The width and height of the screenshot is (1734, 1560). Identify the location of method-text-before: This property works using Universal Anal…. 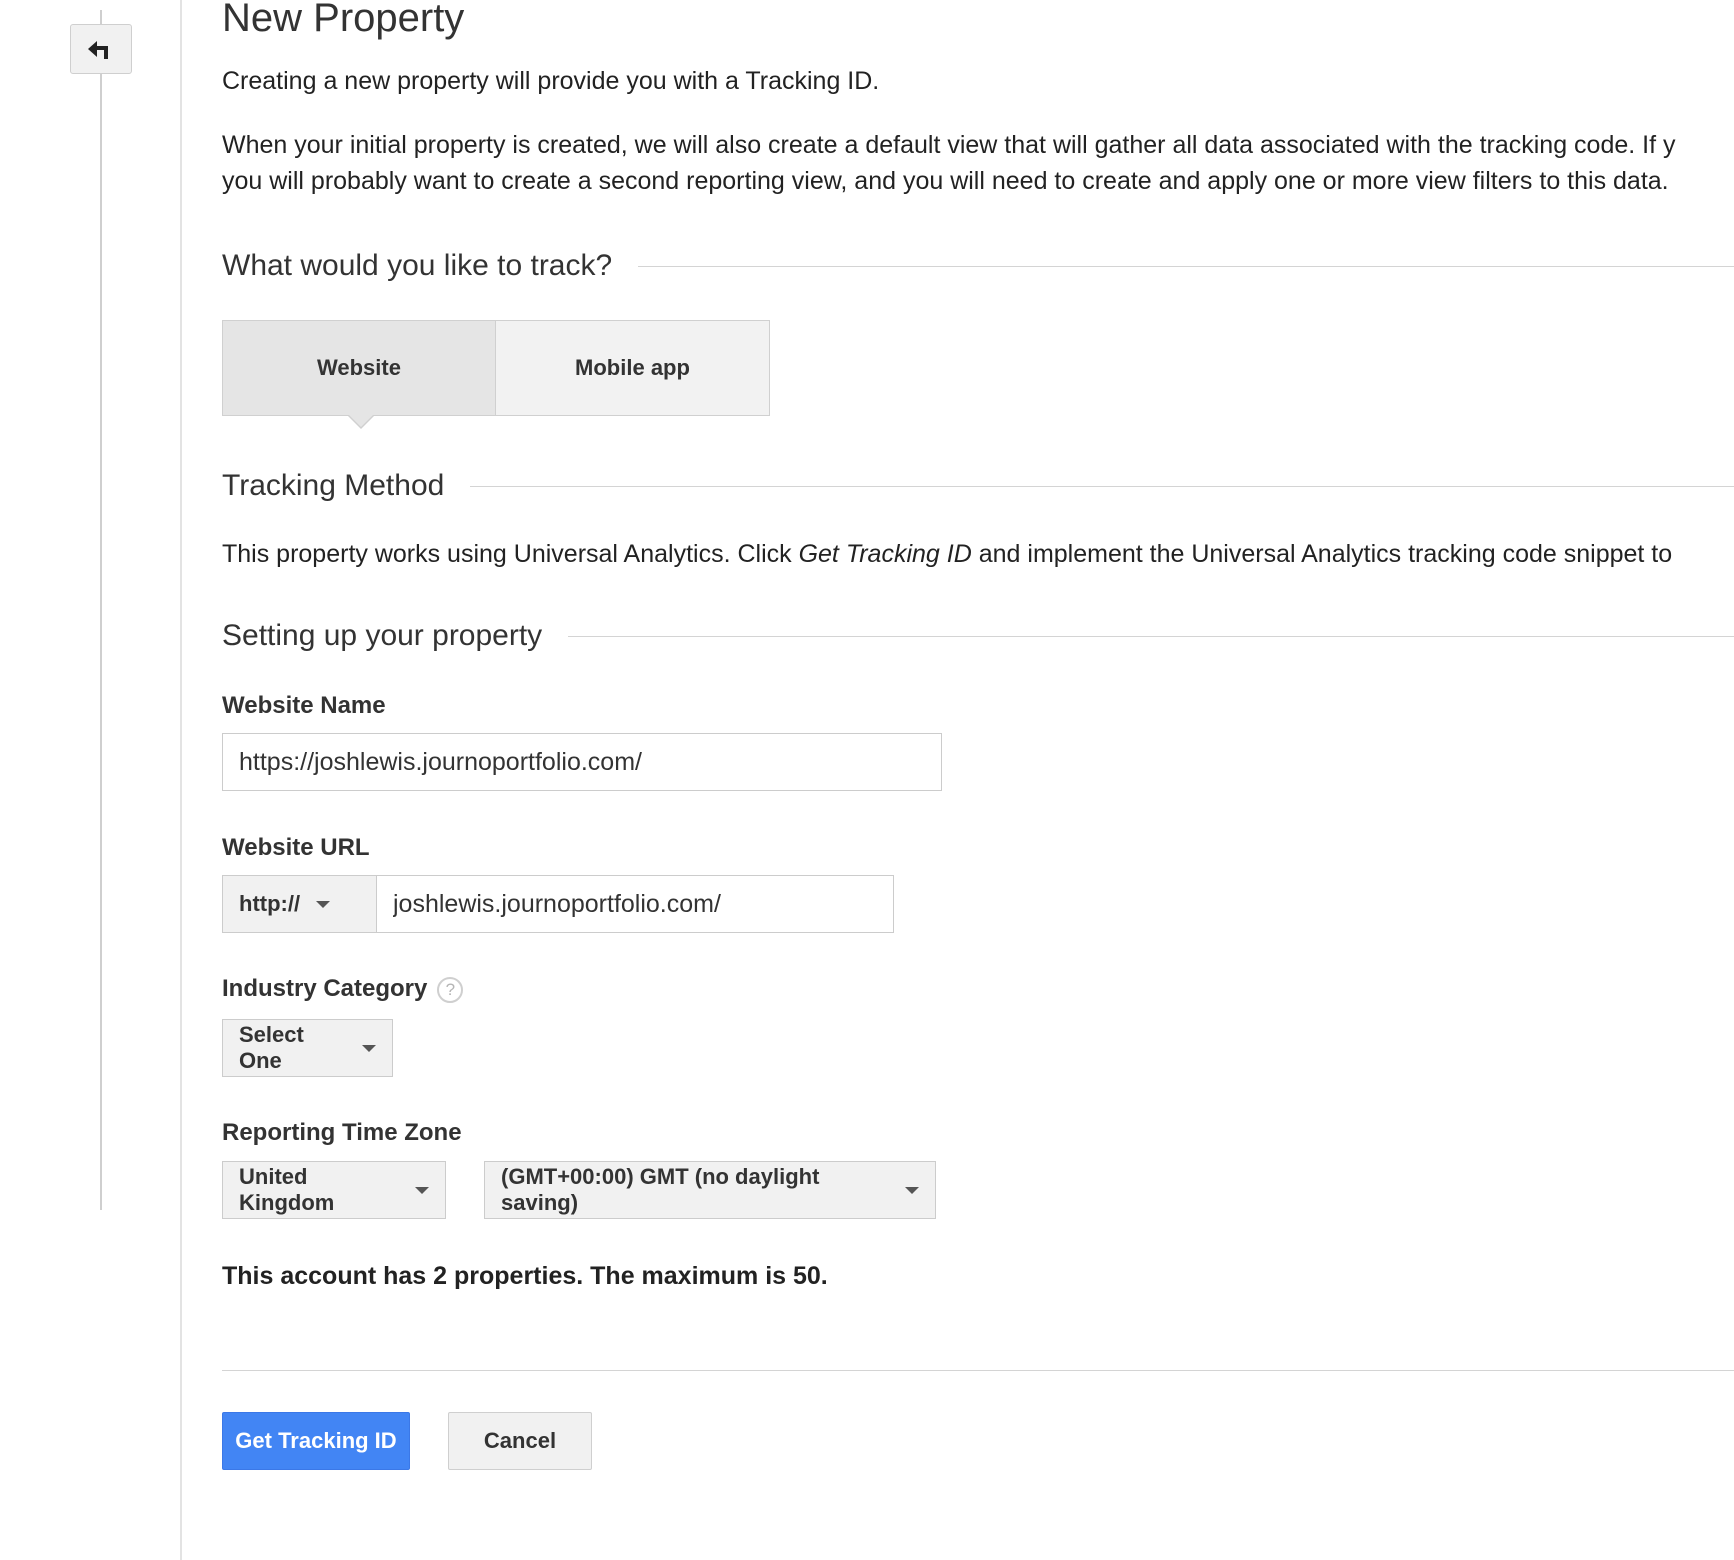
(510, 554).